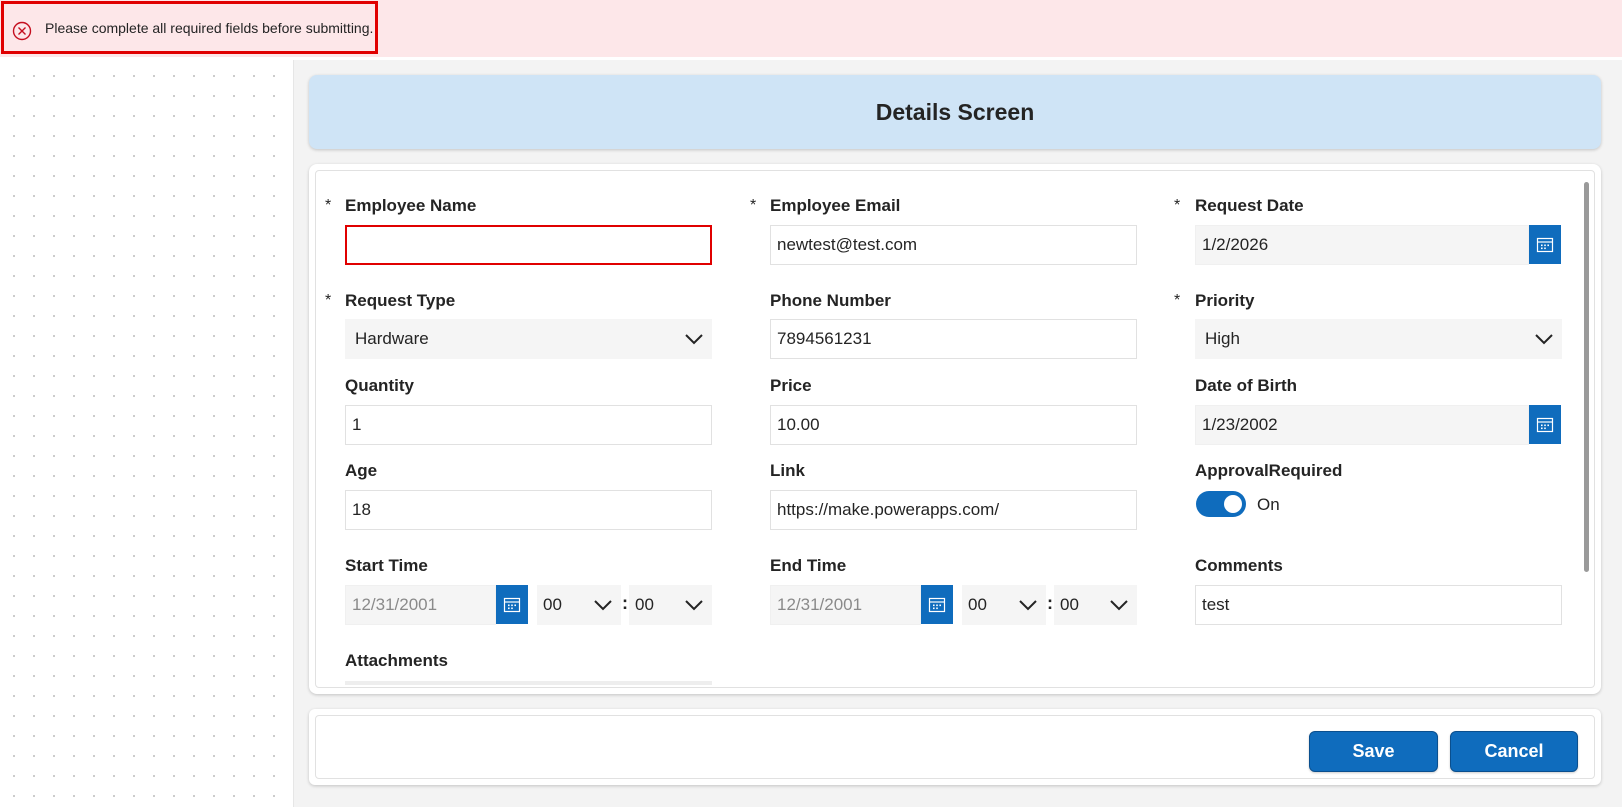 The height and width of the screenshot is (807, 1622). I want to click on page-title: Details Screen, so click(955, 111).